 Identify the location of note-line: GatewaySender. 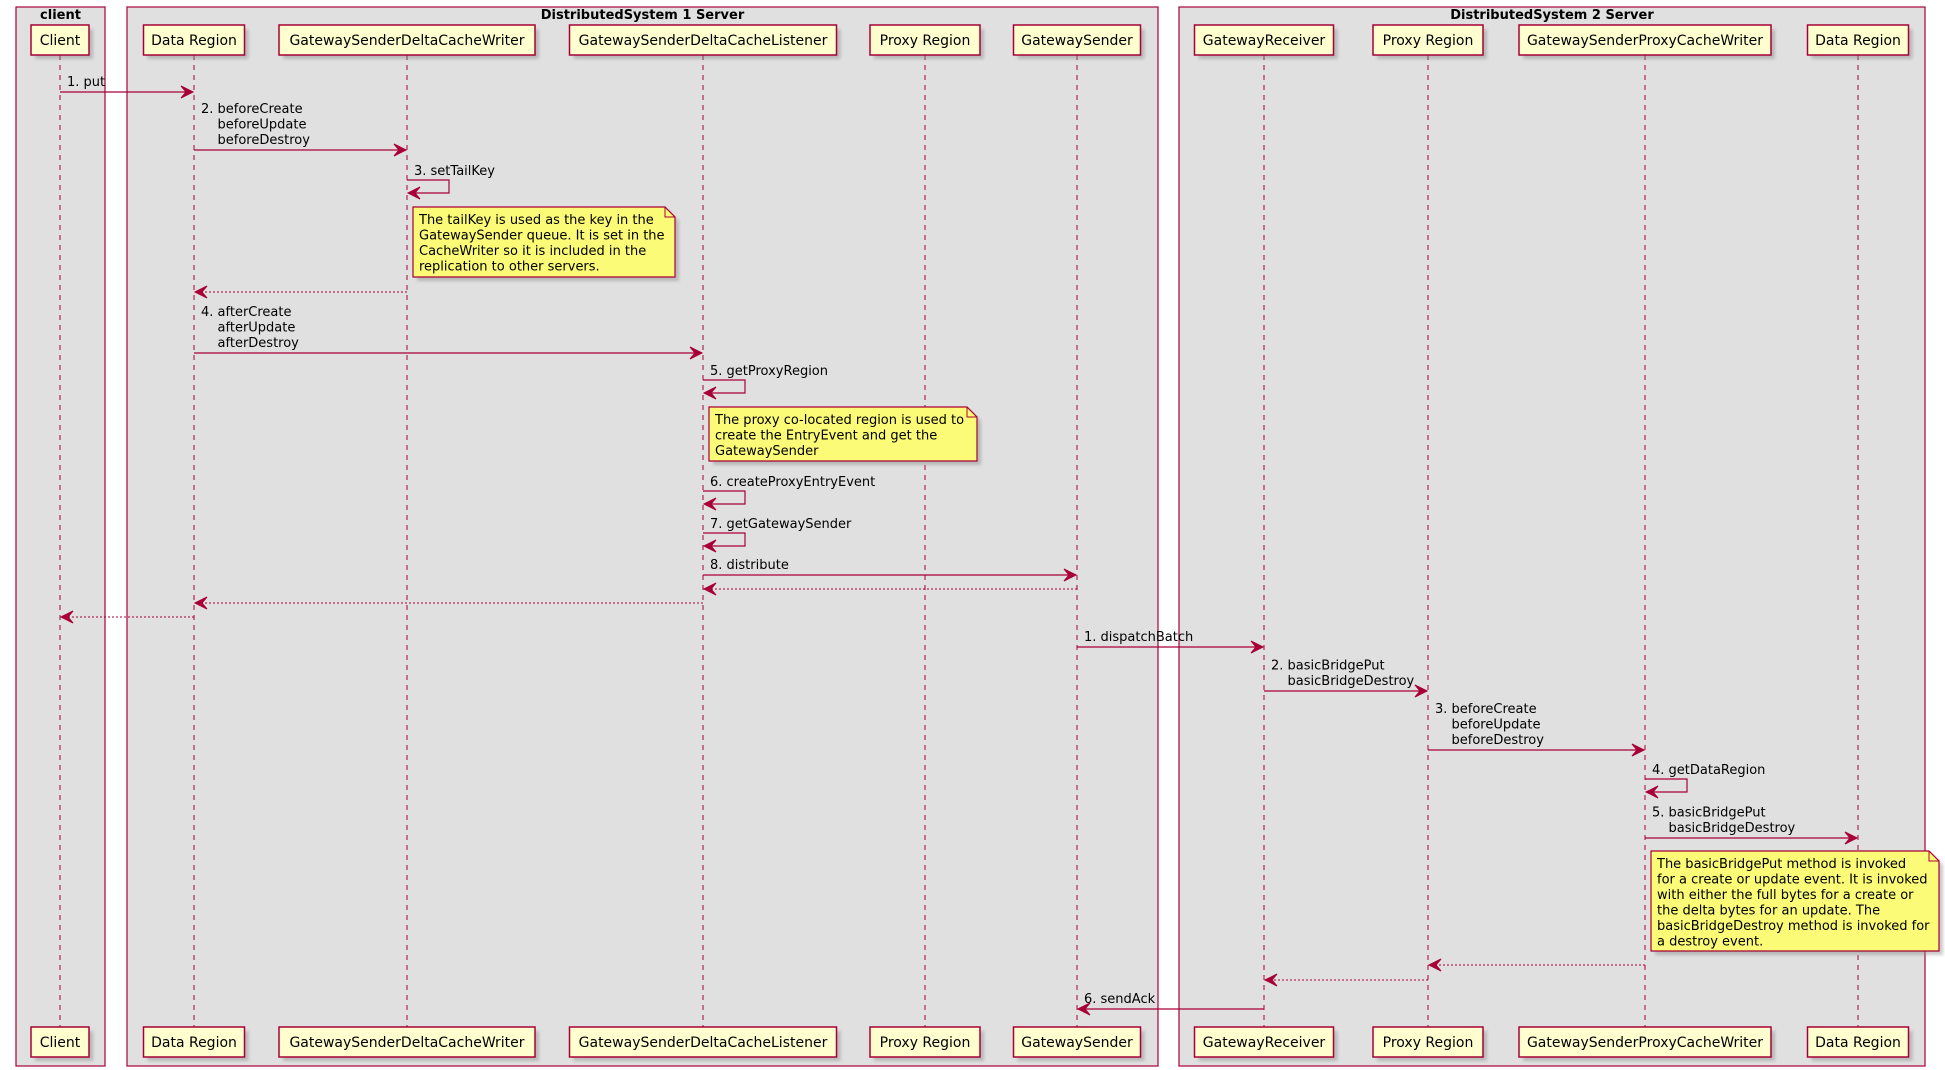
(767, 451).